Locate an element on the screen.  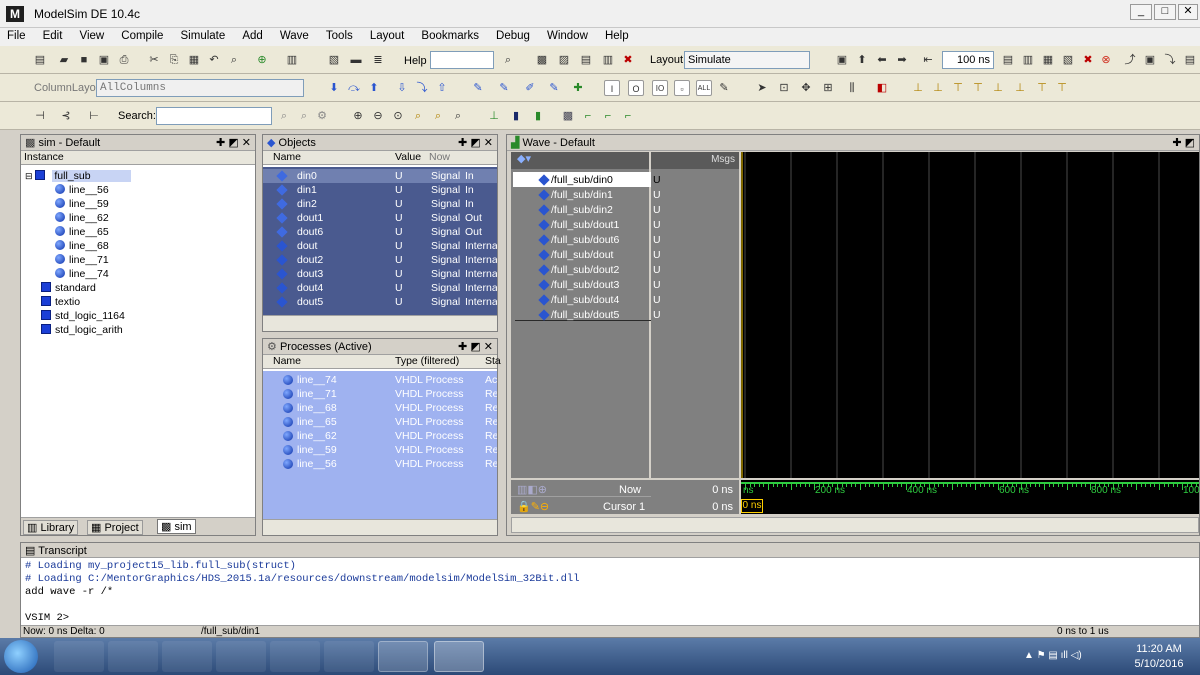
find-transition-icon: ⊤ is located at coordinates (1042, 88).